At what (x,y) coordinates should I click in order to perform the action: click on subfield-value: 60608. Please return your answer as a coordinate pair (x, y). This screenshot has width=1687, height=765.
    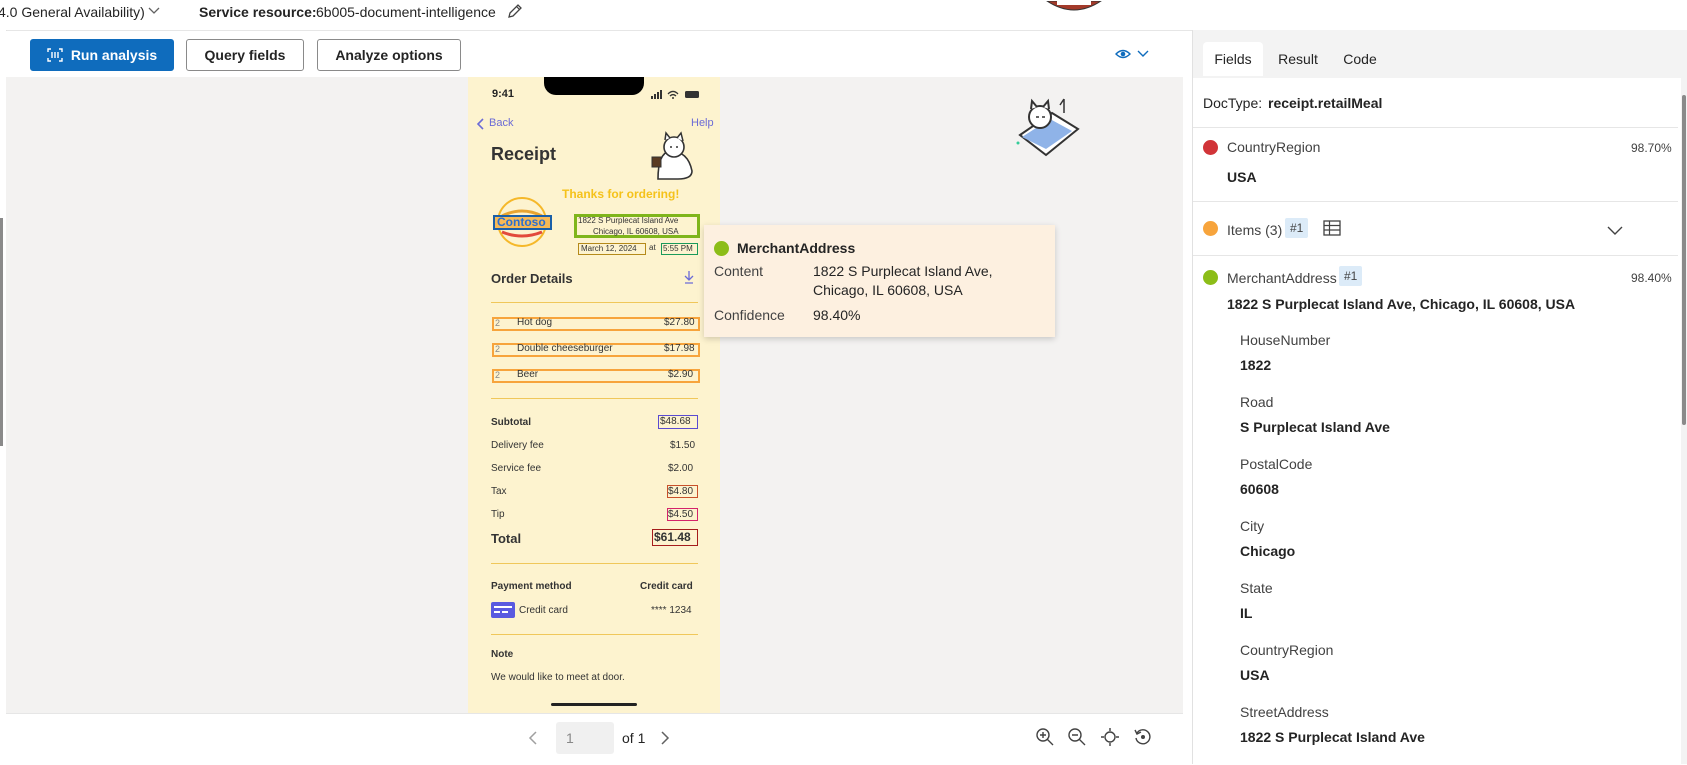
    Looking at the image, I should click on (1259, 489).